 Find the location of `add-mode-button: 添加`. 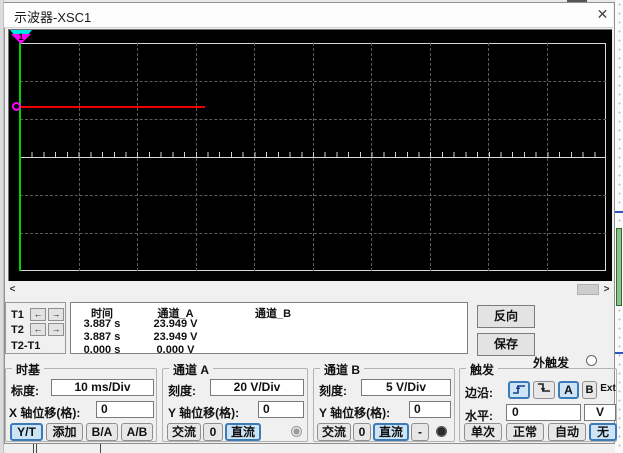

add-mode-button: 添加 is located at coordinates (64, 432).